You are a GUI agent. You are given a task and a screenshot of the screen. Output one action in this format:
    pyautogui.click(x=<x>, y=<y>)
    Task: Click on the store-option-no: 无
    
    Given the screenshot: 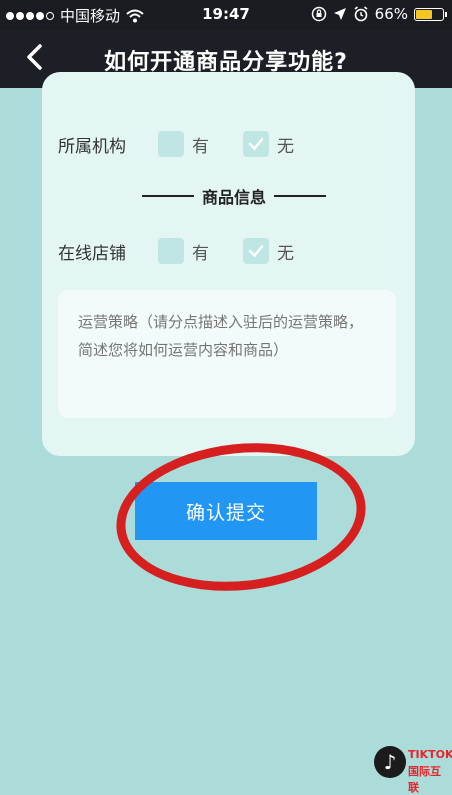 What is the action you would take?
    pyautogui.click(x=268, y=251)
    